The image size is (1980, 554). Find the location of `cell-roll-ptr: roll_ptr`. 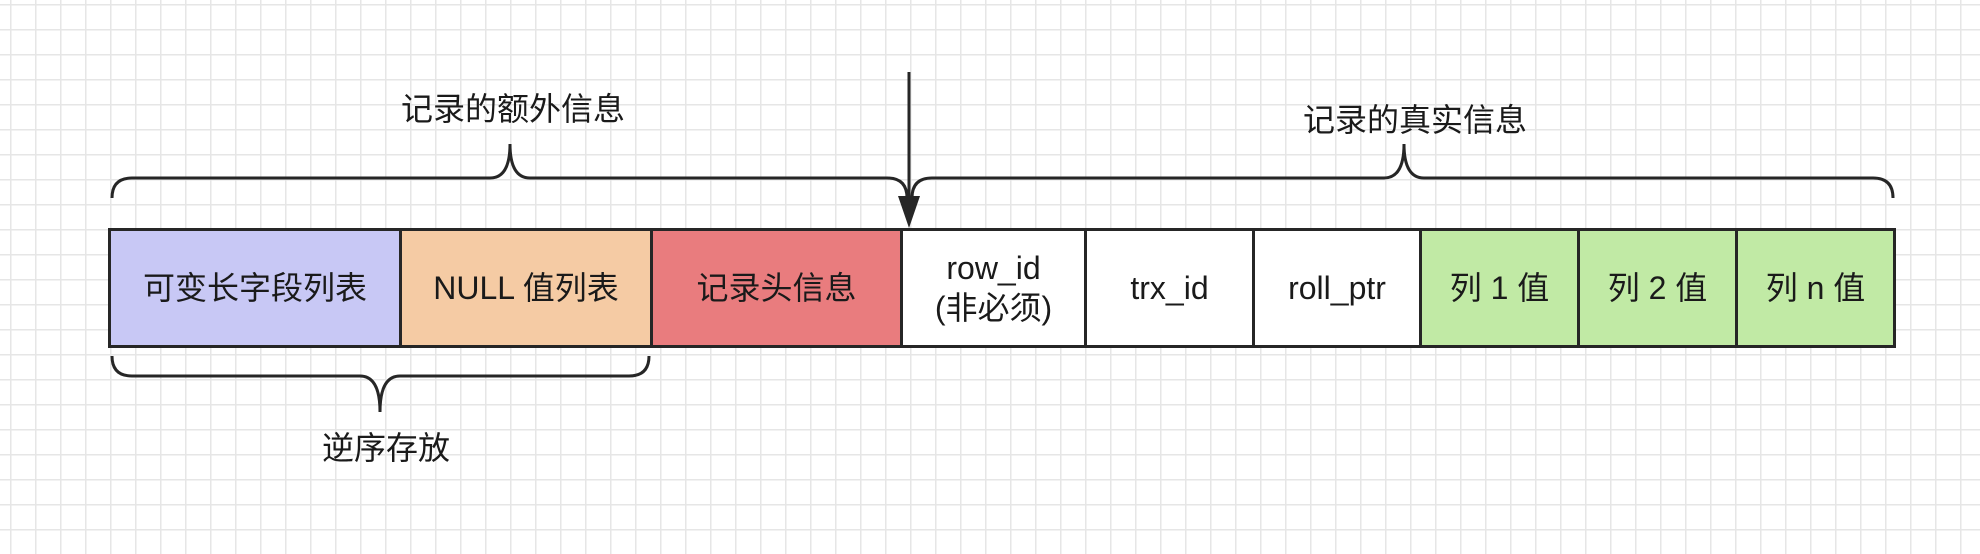

cell-roll-ptr: roll_ptr is located at coordinates (1337, 288).